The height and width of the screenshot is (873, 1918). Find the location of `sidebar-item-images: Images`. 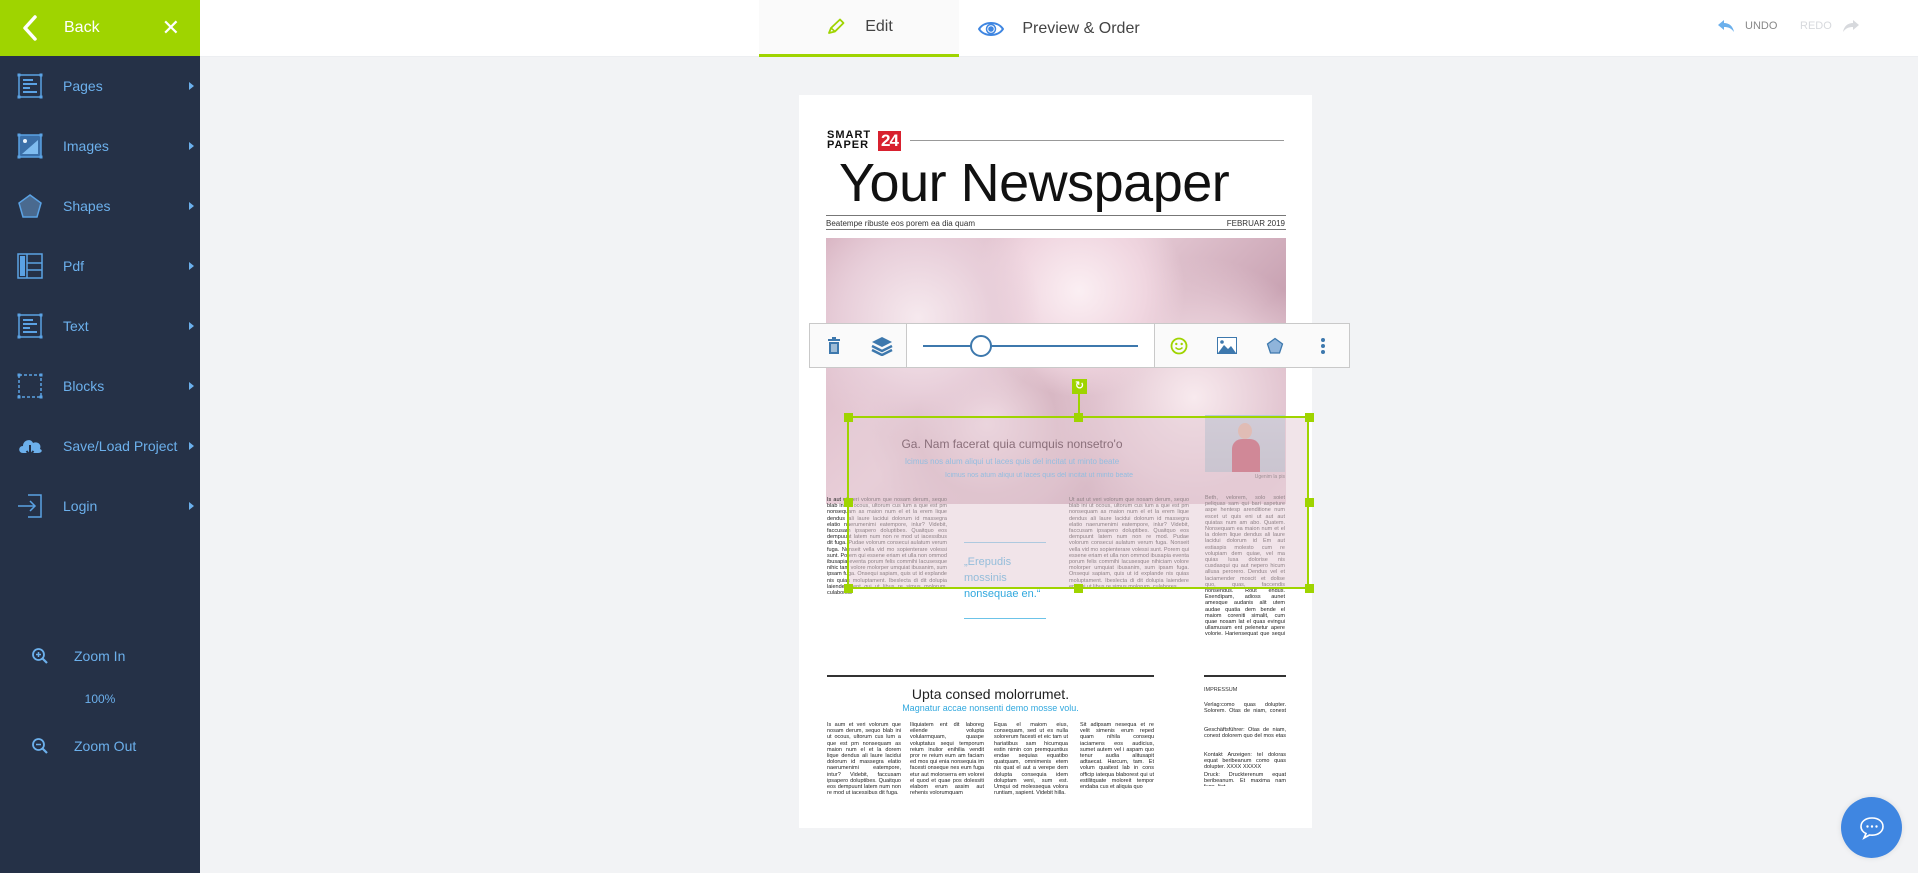

sidebar-item-images: Images is located at coordinates (100, 146).